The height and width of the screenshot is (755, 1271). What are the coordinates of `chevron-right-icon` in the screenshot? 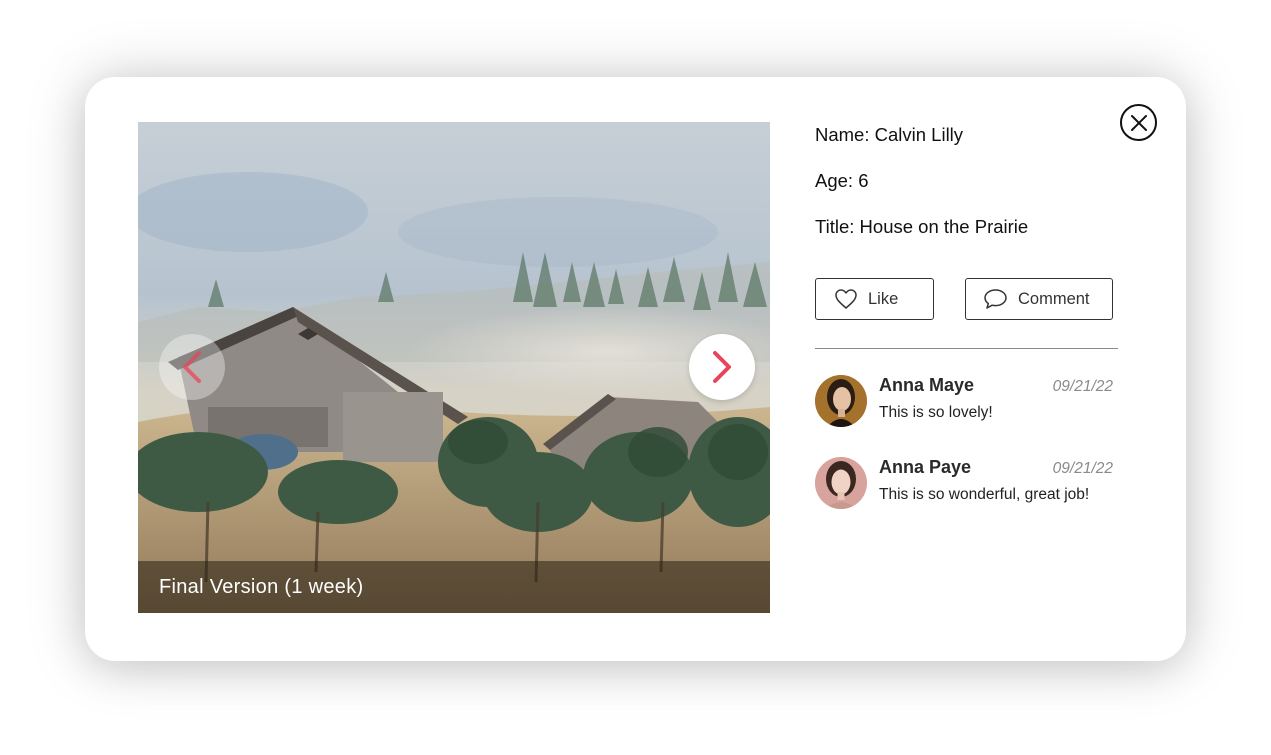 It's located at (722, 367).